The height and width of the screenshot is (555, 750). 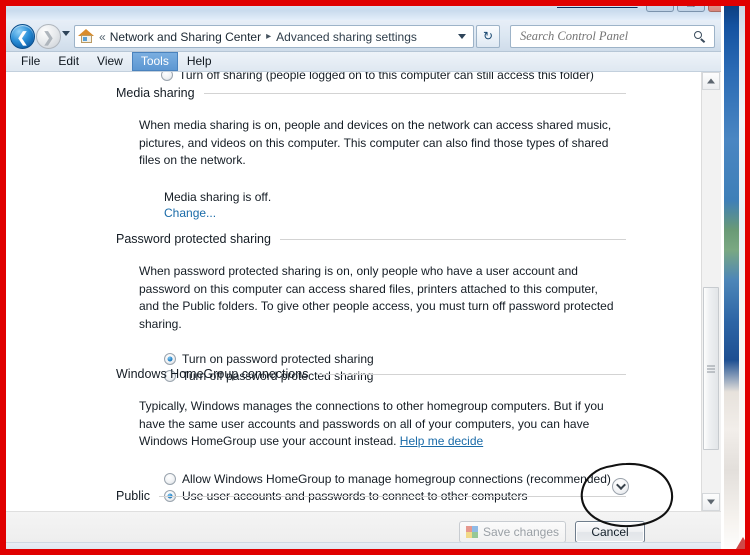 What do you see at coordinates (433, 358) in the screenshot?
I see `radio-turn-on-password-protected-sharing: Turn on password protected sharing` at bounding box center [433, 358].